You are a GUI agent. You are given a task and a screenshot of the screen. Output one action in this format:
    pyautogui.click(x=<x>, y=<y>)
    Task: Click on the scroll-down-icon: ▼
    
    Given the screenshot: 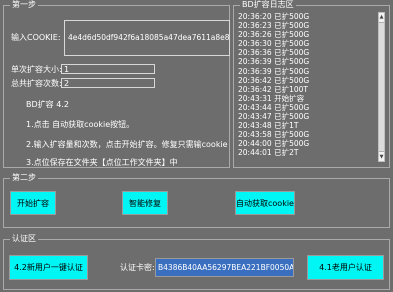 What is the action you would take?
    pyautogui.click(x=381, y=157)
    